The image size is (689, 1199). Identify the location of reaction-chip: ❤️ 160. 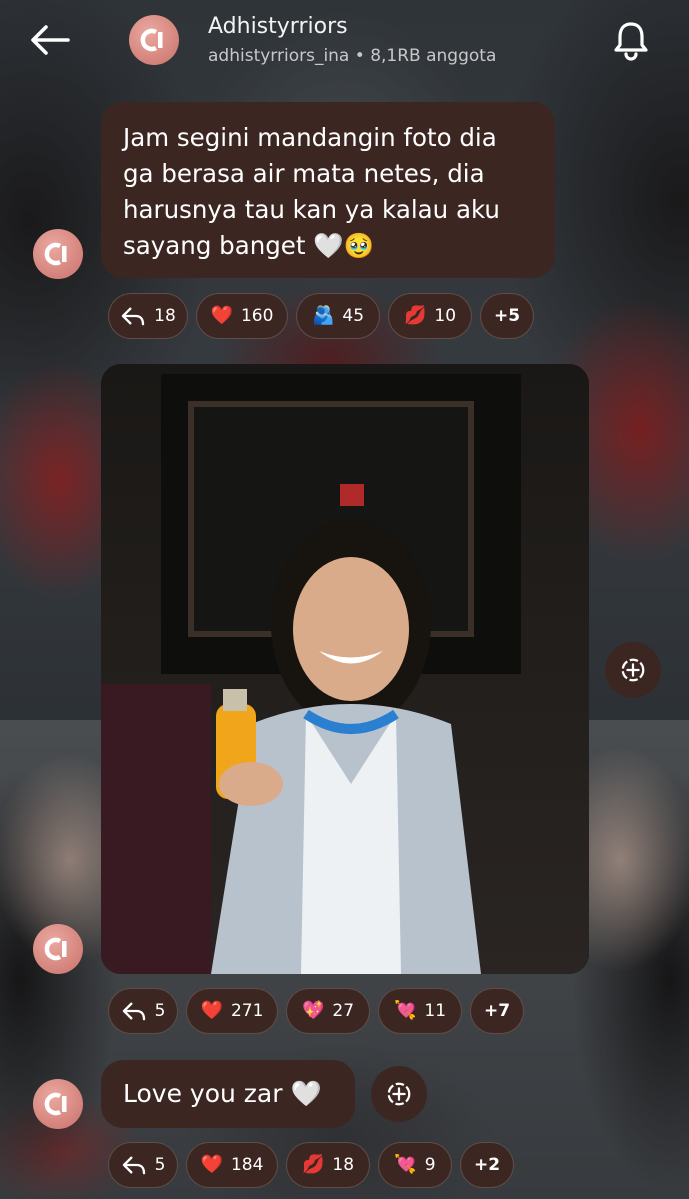
(242, 316).